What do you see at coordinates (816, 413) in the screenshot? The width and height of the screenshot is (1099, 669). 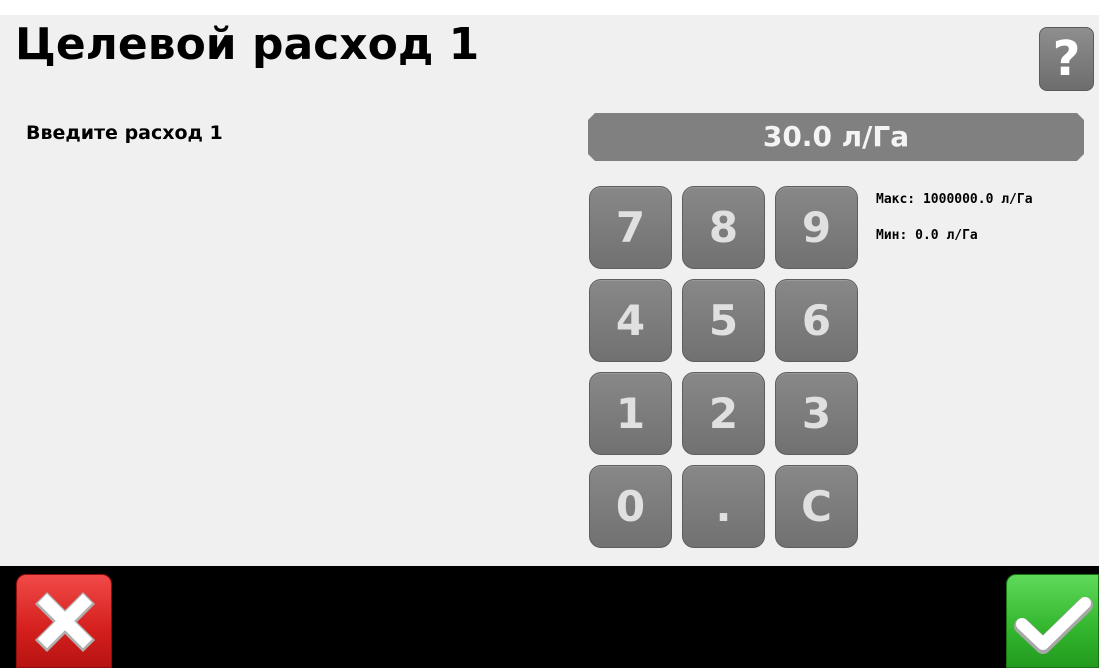 I see `key-3: 3` at bounding box center [816, 413].